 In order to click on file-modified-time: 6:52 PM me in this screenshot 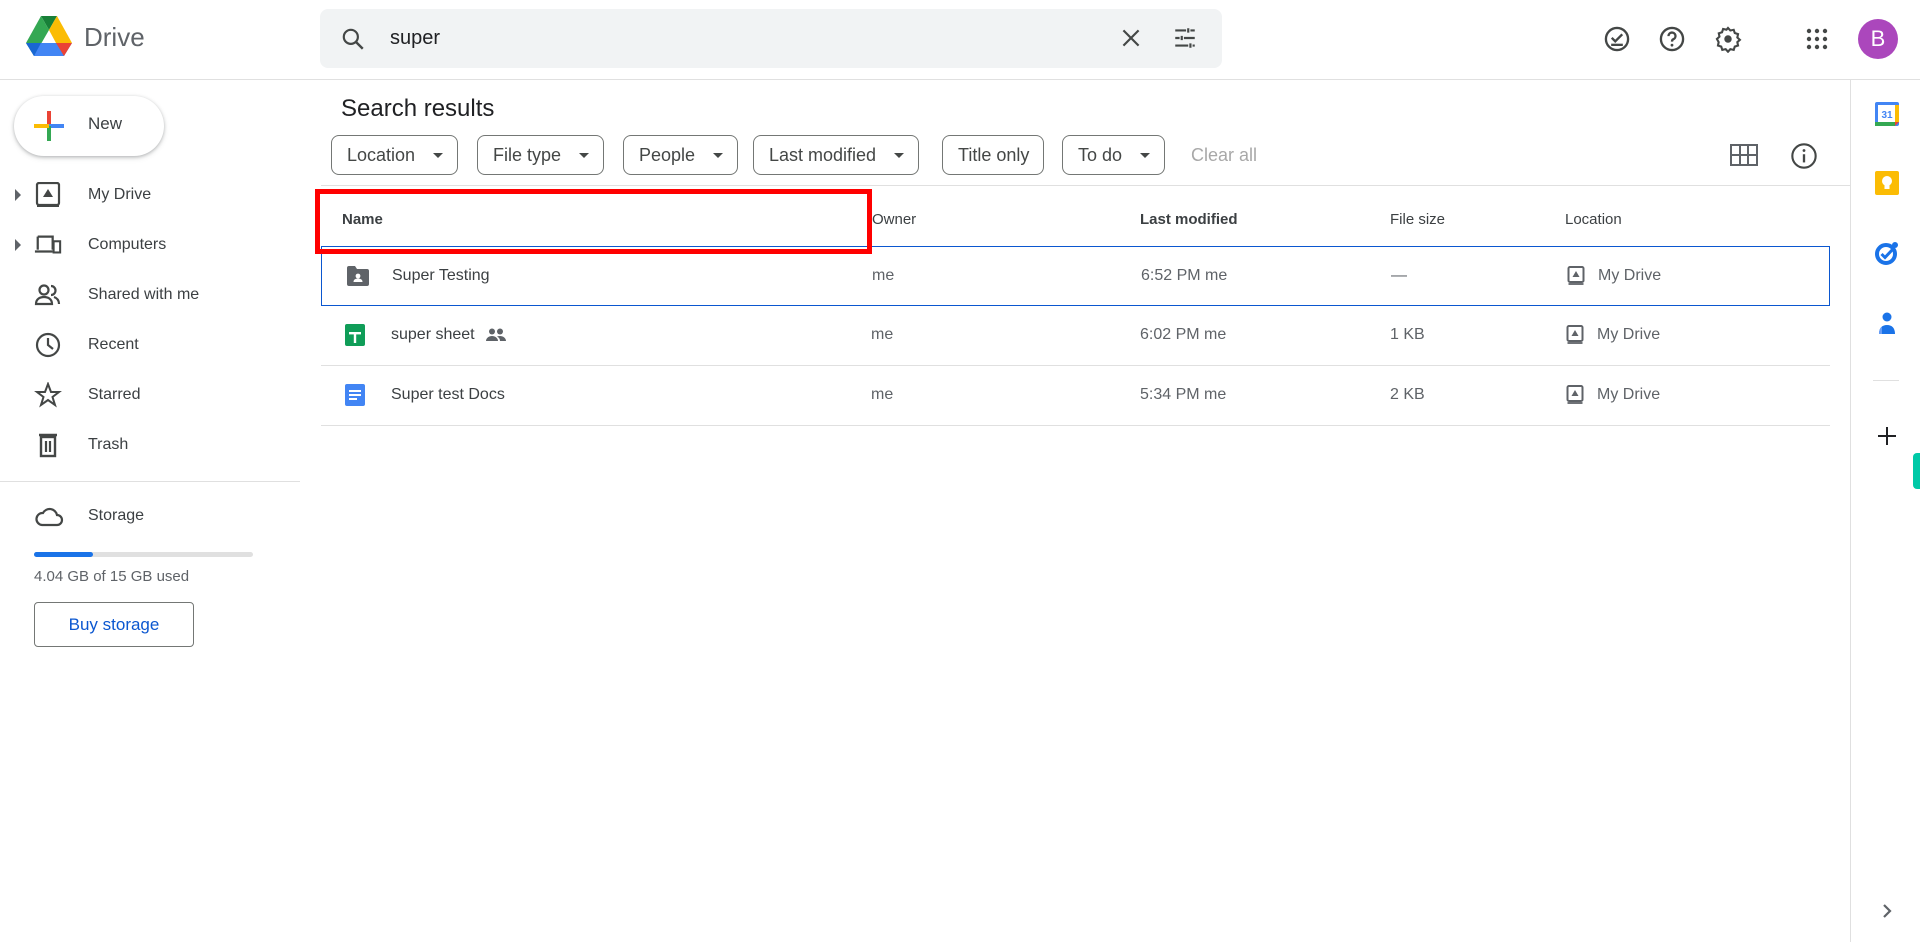, I will do `click(1184, 275)`.